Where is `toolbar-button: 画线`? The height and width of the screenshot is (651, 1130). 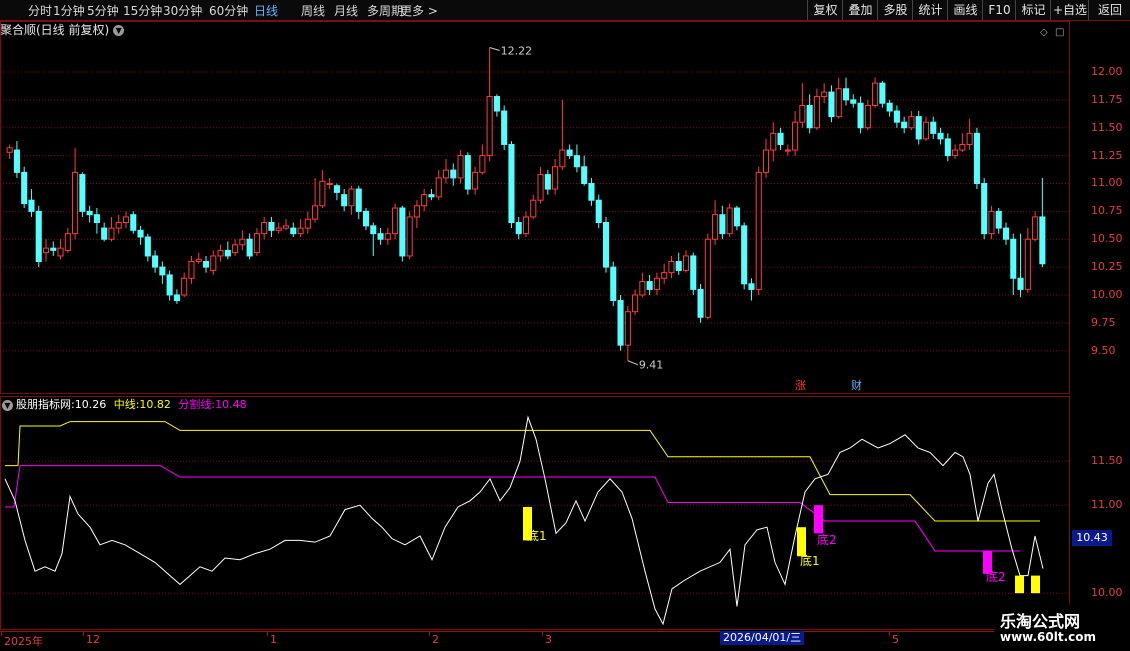 toolbar-button: 画线 is located at coordinates (965, 10).